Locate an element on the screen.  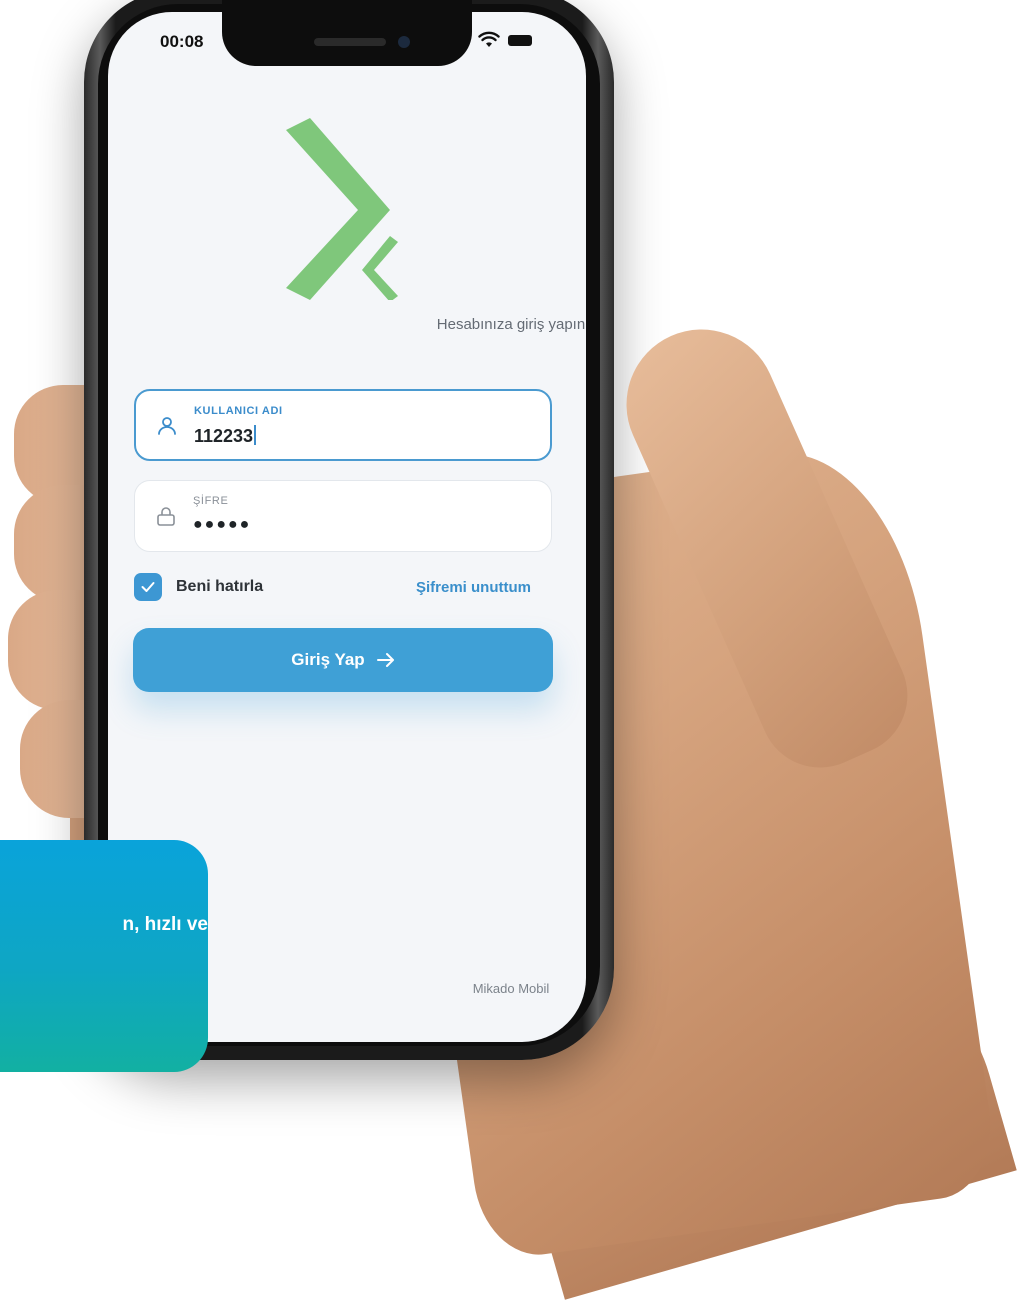
user-icon is located at coordinates (167, 426).